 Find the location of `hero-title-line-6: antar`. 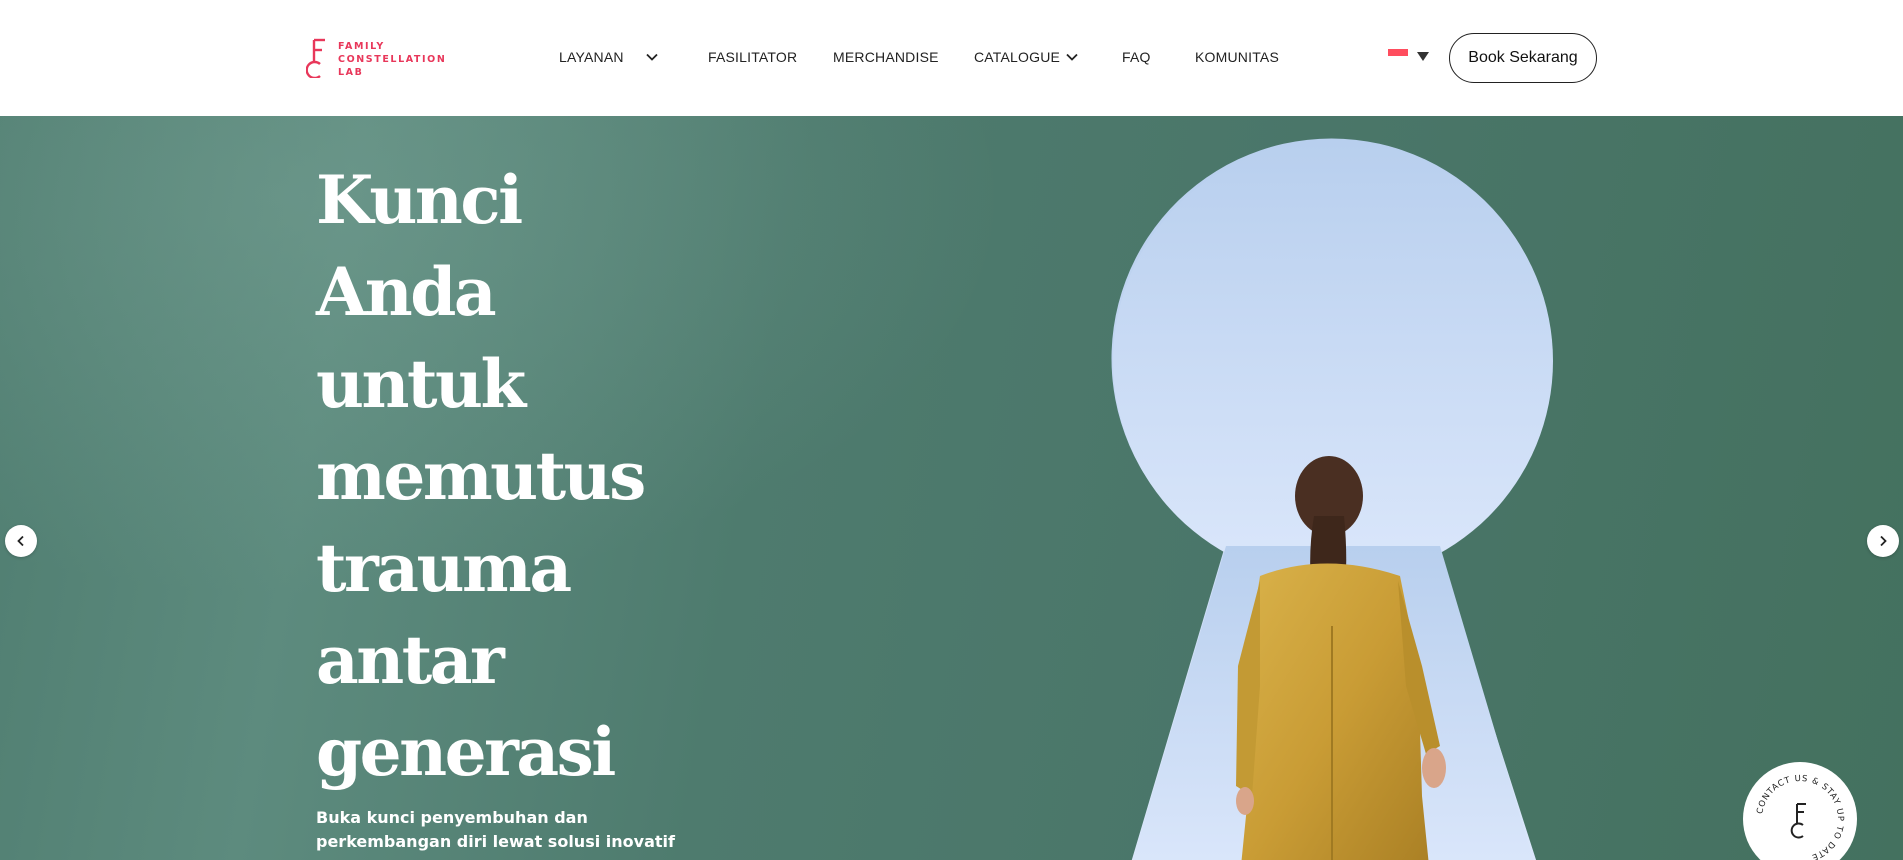

hero-title-line-6: antar is located at coordinates (410, 660).